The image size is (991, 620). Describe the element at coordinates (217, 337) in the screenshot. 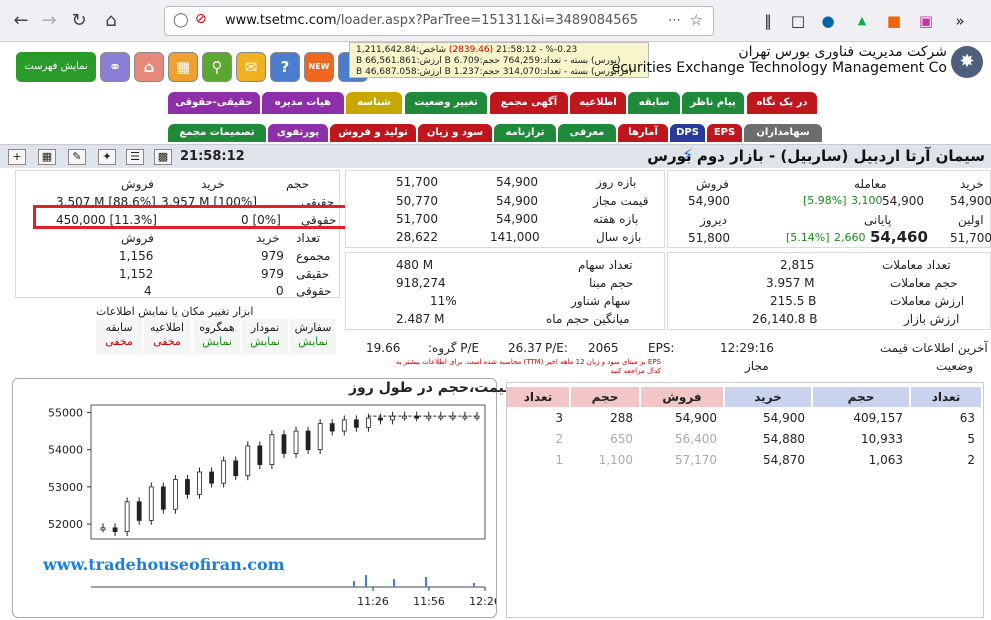

I see `toggle-group-button: همگروه نمایش` at that location.